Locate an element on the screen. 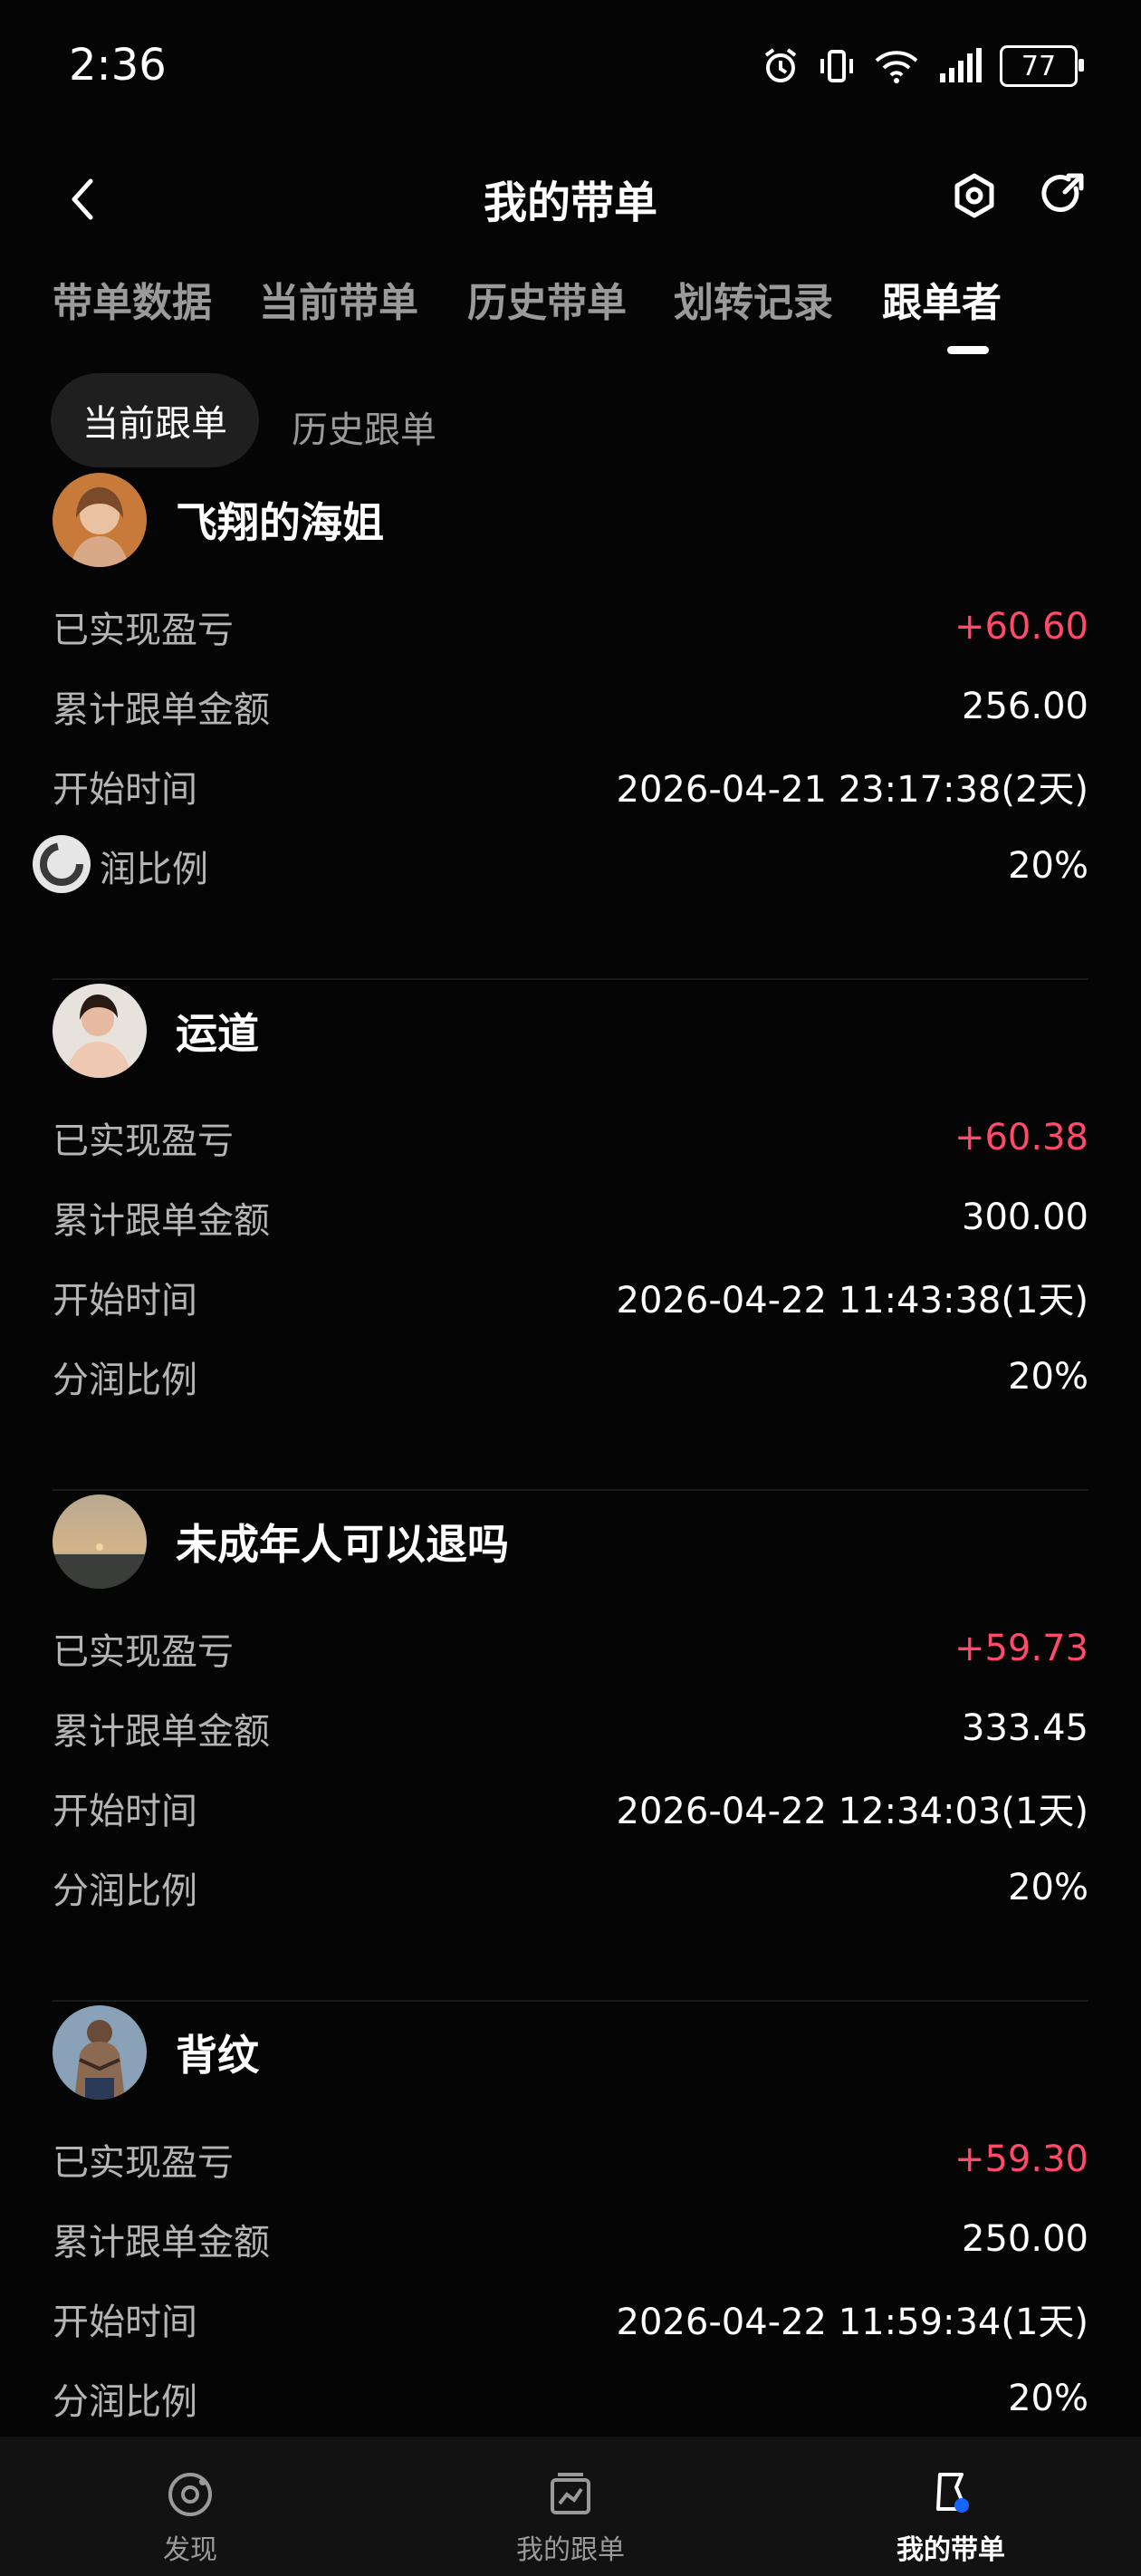 The image size is (1141, 2576). floating-assist-button is located at coordinates (62, 864).